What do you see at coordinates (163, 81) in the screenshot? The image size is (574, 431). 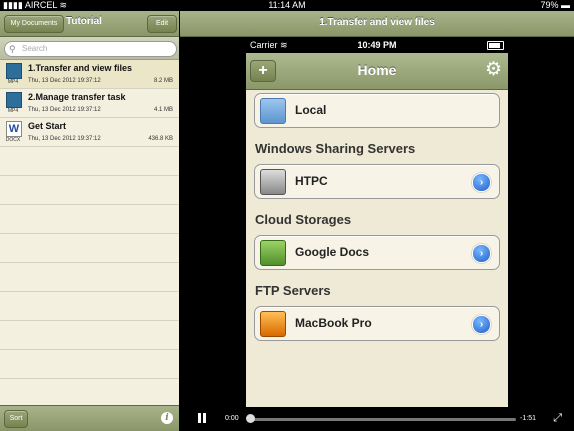 I see `file-size: 8.2 MB` at bounding box center [163, 81].